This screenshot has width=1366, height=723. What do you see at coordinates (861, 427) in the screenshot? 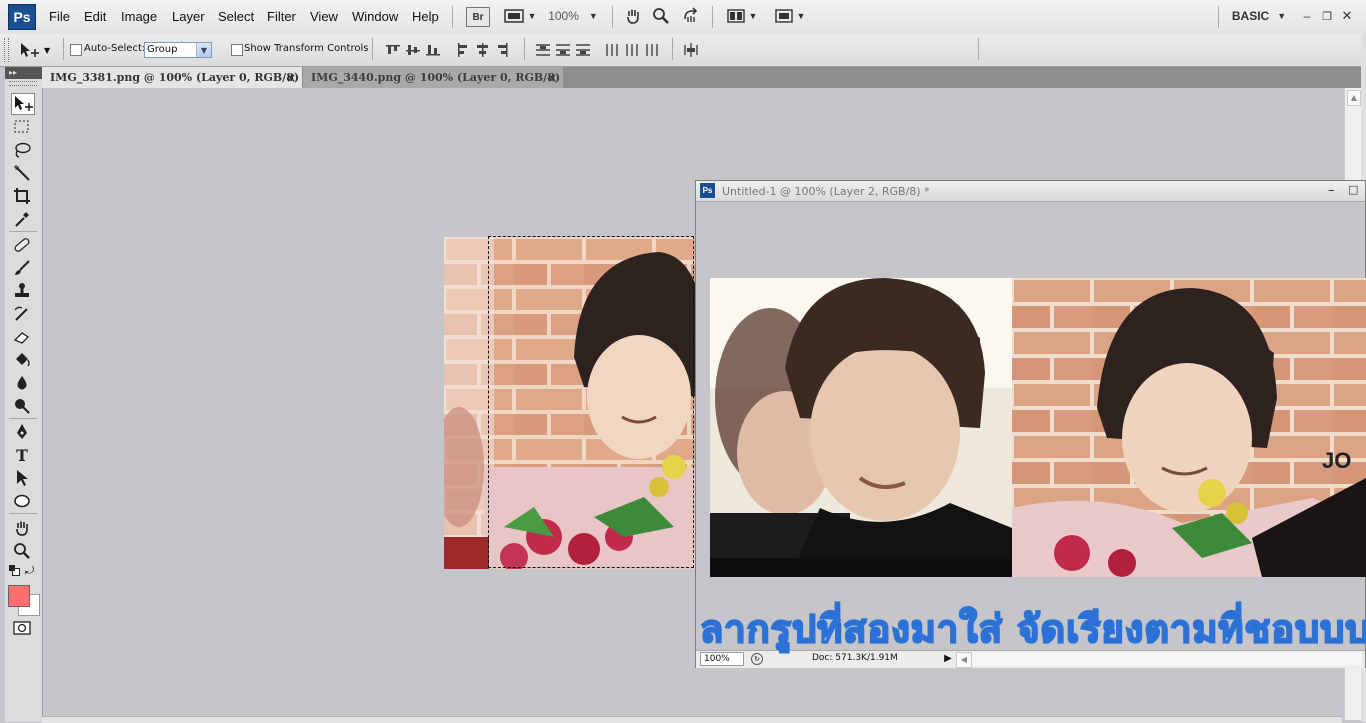
I see `collage-photo-left` at bounding box center [861, 427].